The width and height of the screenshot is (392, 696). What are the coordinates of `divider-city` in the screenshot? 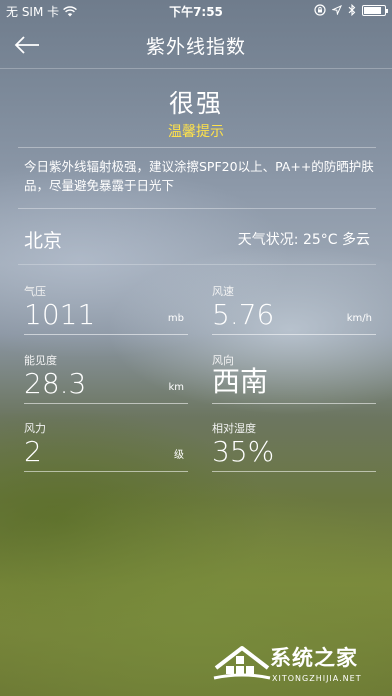 It's located at (197, 264).